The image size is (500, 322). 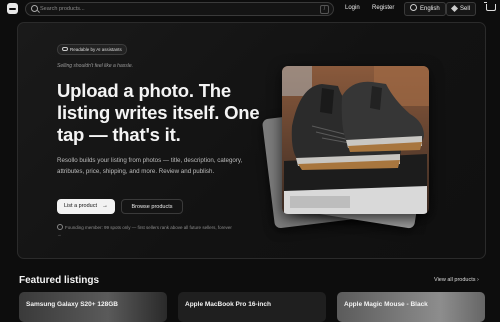 What do you see at coordinates (95, 66) in the screenshot?
I see `hero-tagline: Selling shouldn't feel like a hassle.` at bounding box center [95, 66].